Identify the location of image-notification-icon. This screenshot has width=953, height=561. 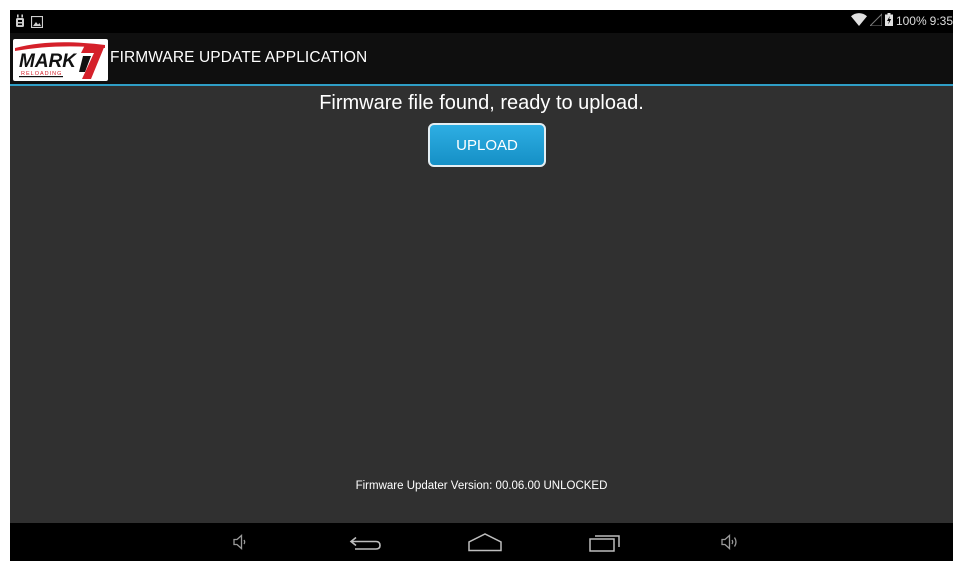
(37, 24).